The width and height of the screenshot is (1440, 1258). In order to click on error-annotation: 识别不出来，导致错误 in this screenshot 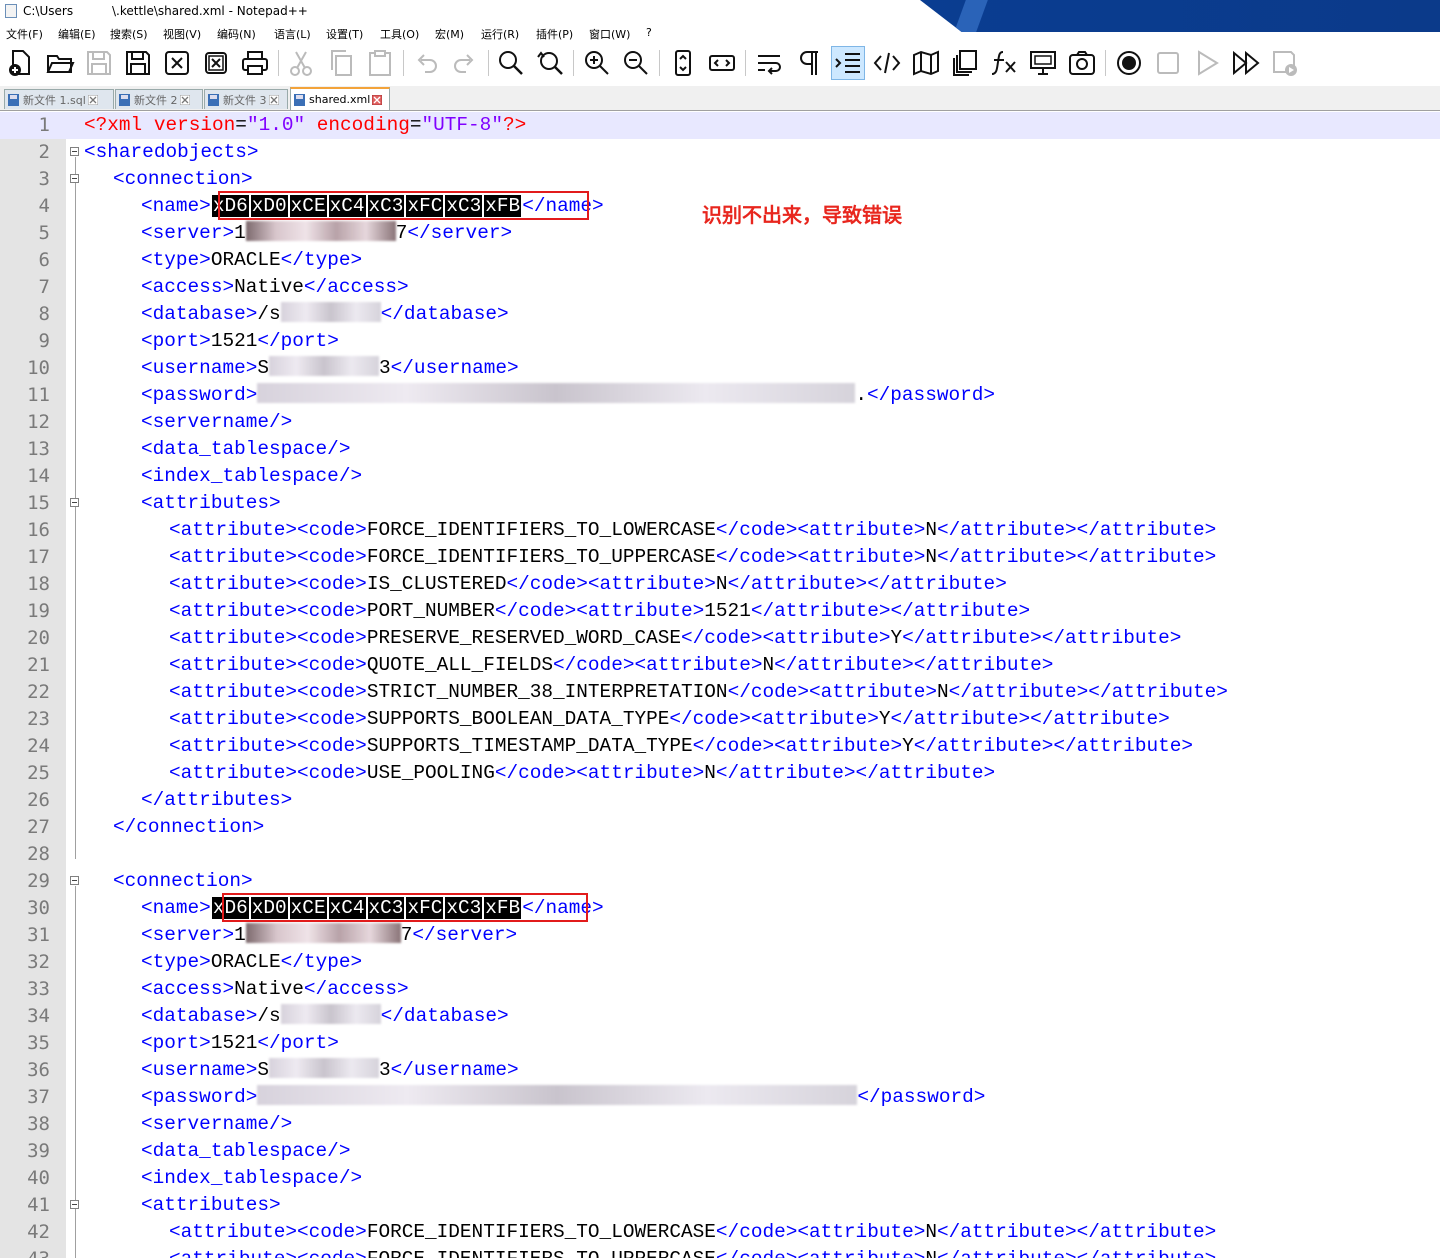, I will do `click(802, 215)`.